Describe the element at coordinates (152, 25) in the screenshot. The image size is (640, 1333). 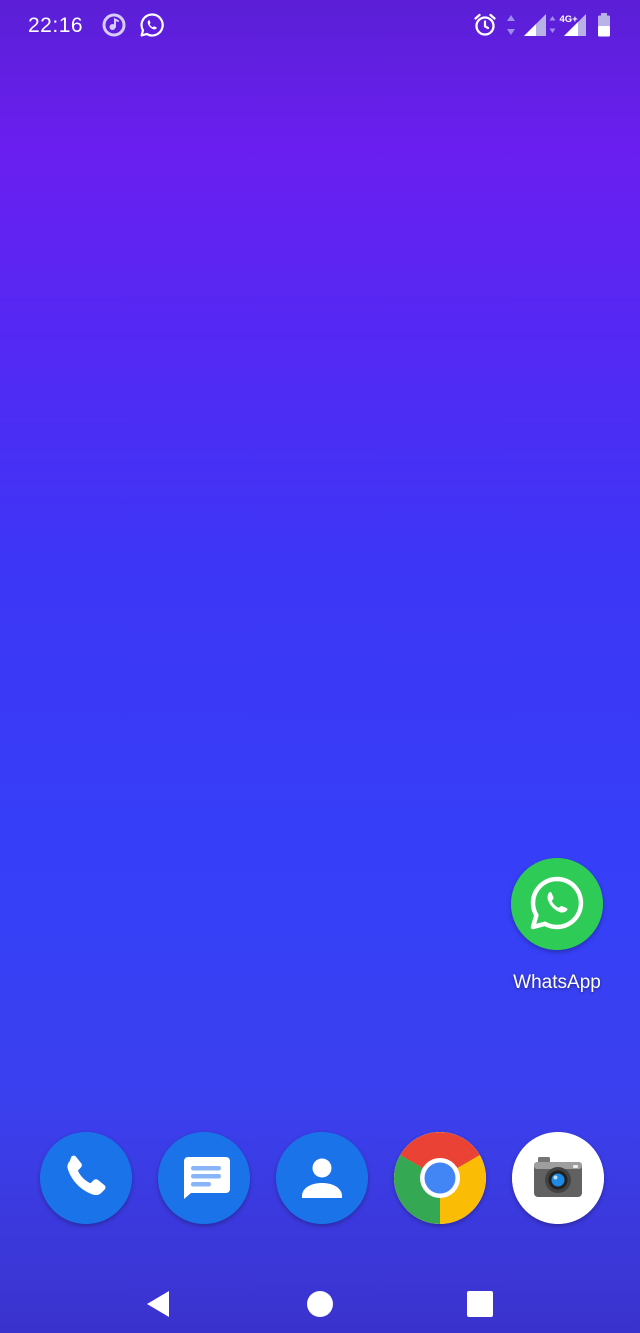
I see `whatsapp-notification-icon` at that location.